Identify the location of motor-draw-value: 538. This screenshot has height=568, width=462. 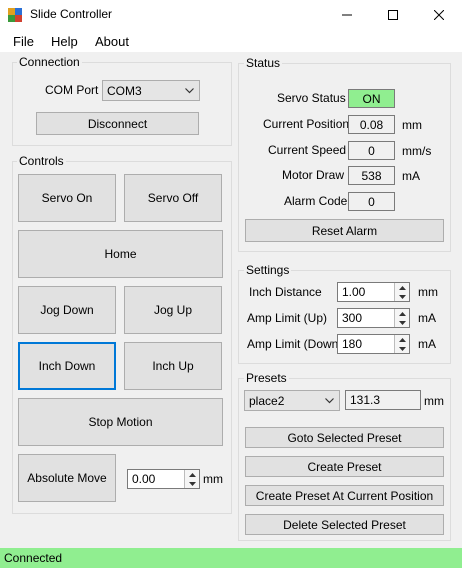
(371, 175).